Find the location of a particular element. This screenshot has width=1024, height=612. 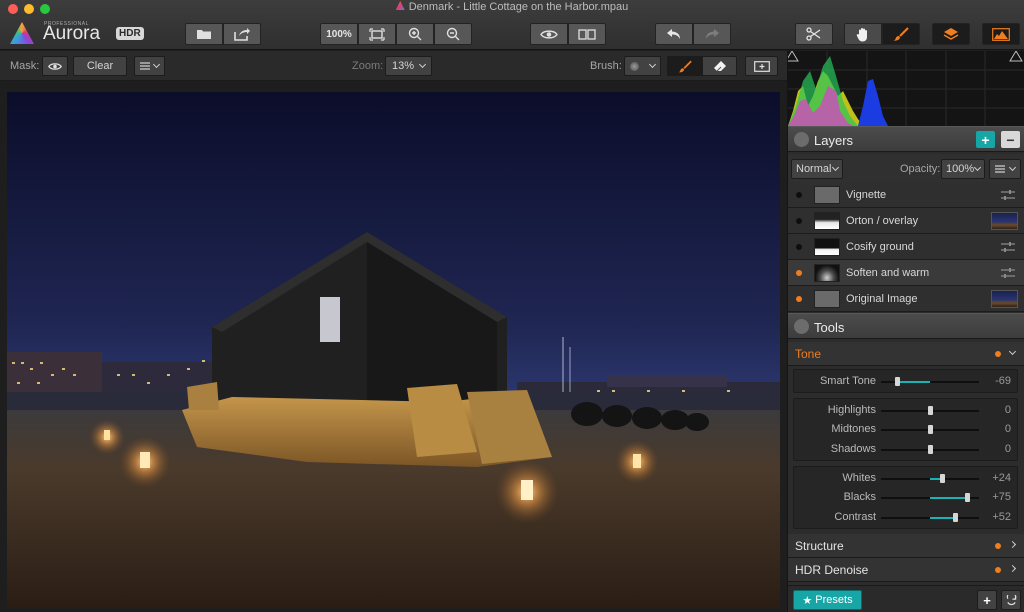

split-view-button is located at coordinates (587, 34).